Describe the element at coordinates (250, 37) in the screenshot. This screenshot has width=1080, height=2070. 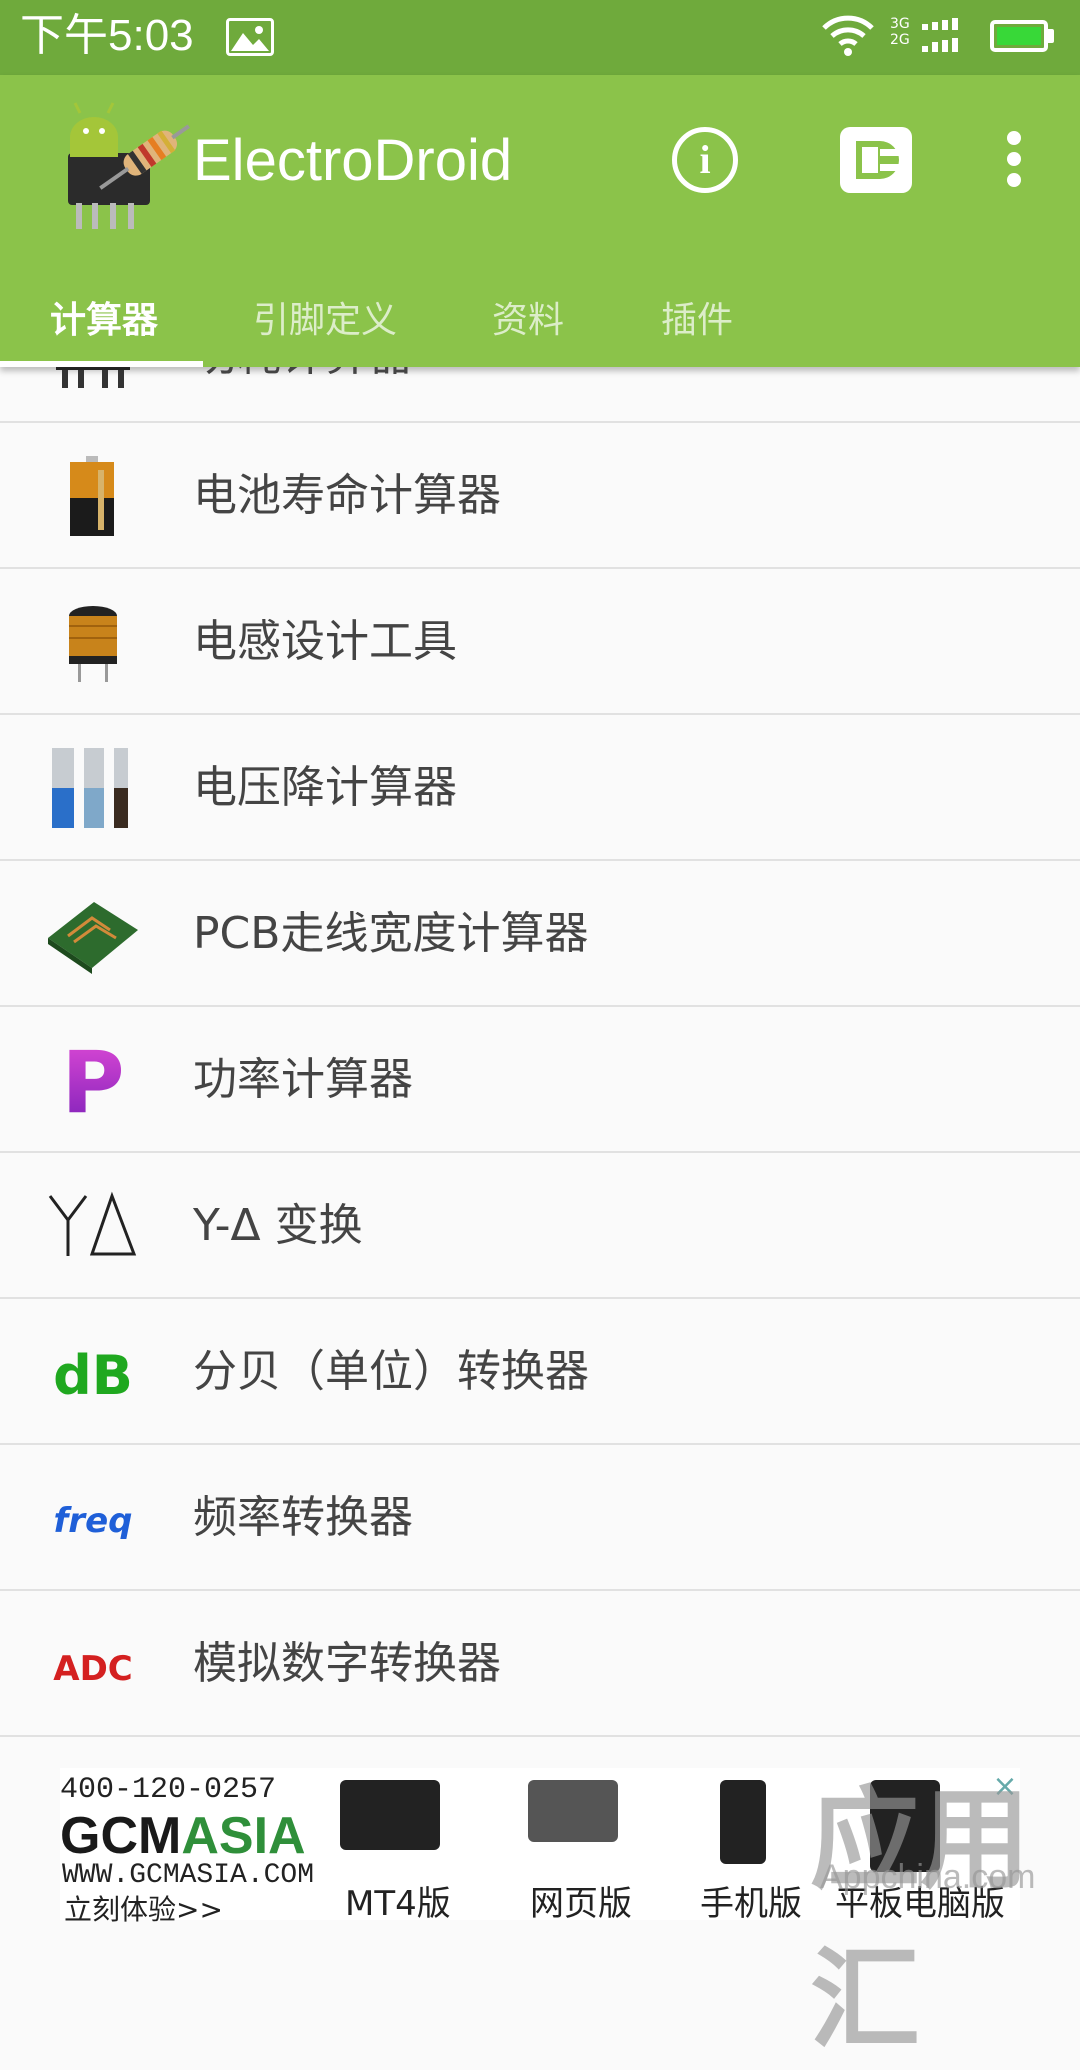
I see `image-notification-icon` at that location.